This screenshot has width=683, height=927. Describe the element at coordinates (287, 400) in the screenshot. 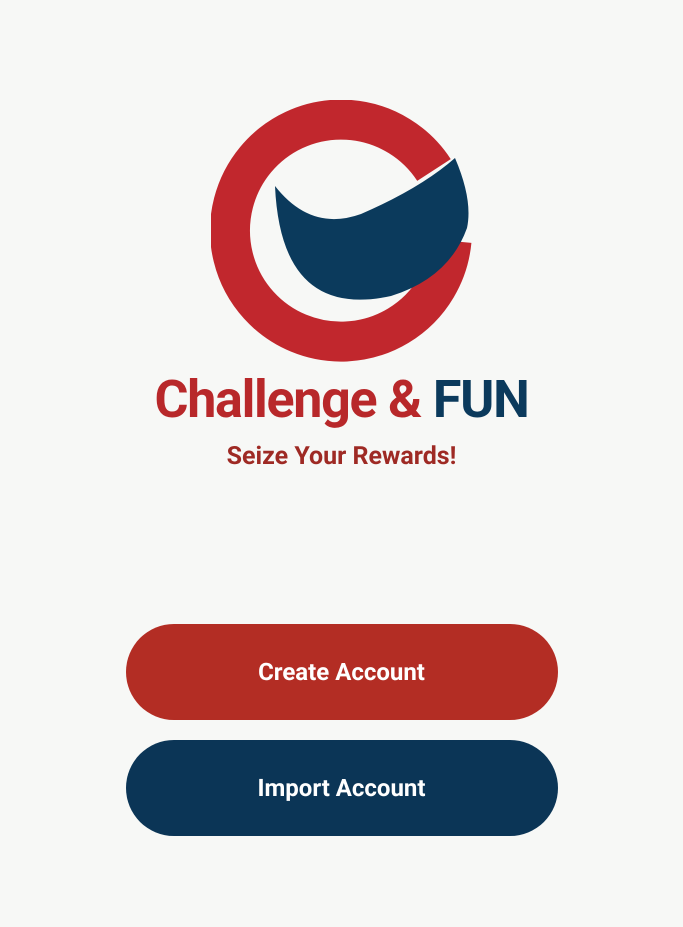

I see `app-title: Challenge &` at that location.